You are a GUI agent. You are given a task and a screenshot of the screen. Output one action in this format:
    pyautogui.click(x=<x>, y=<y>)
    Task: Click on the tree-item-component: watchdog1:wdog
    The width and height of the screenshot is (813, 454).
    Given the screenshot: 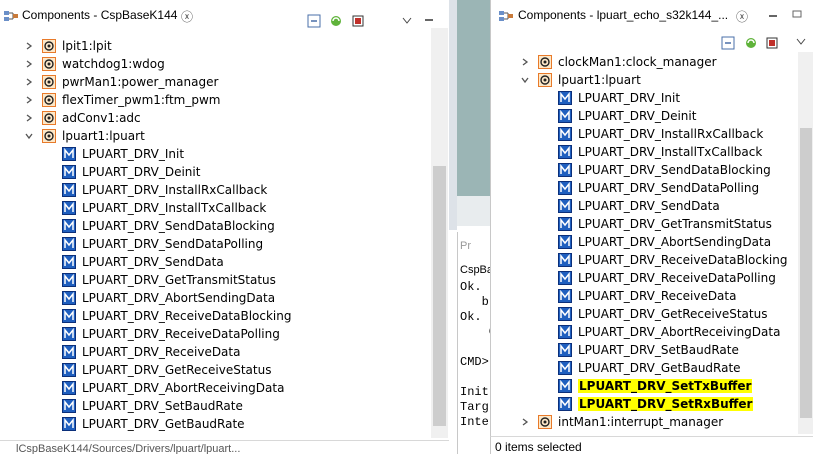 What is the action you would take?
    pyautogui.click(x=215, y=64)
    